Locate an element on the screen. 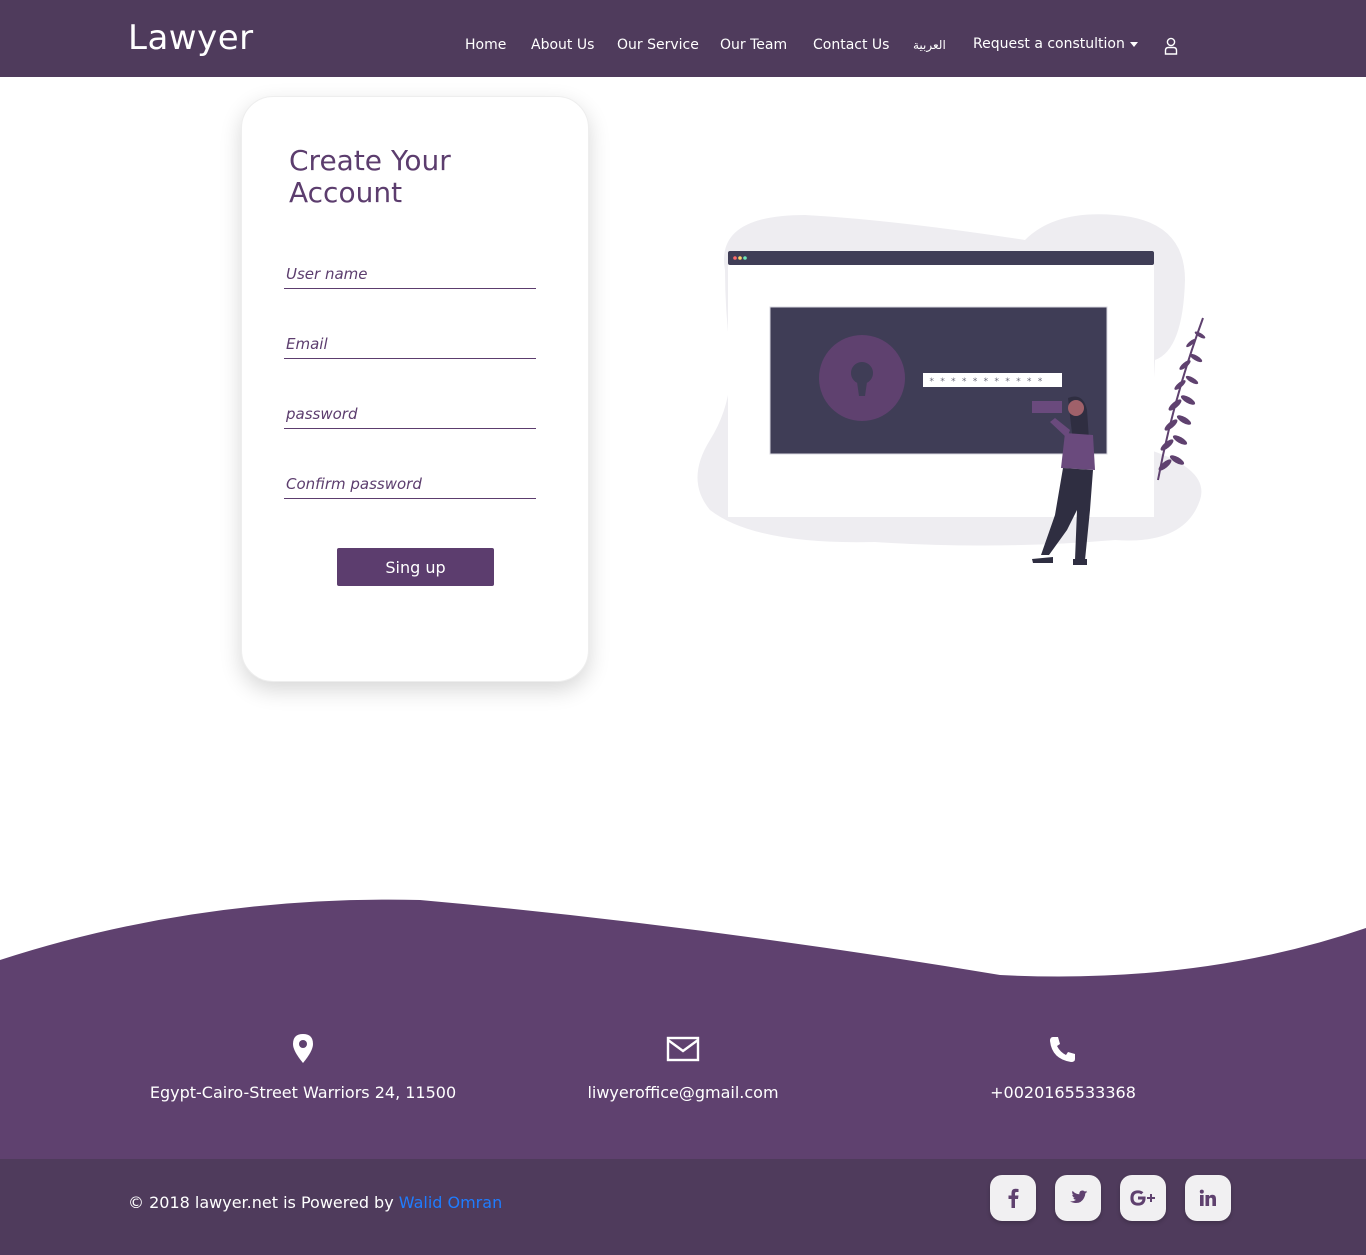 The image size is (1366, 1255). signup-card: Create Your Account Sing up is located at coordinates (415, 389).